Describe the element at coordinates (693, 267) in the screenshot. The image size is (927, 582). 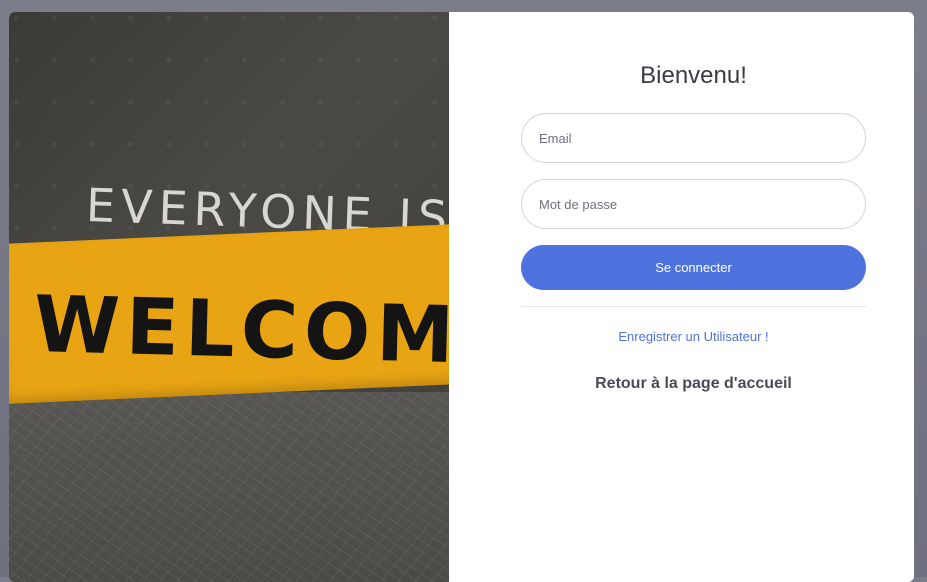
I see `login-button: Se connecter` at that location.